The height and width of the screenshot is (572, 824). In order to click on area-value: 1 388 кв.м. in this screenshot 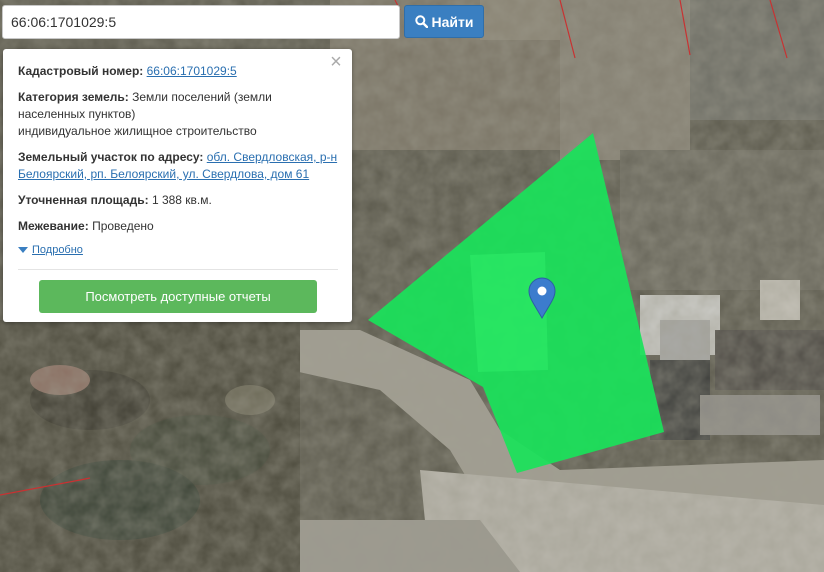, I will do `click(181, 200)`.